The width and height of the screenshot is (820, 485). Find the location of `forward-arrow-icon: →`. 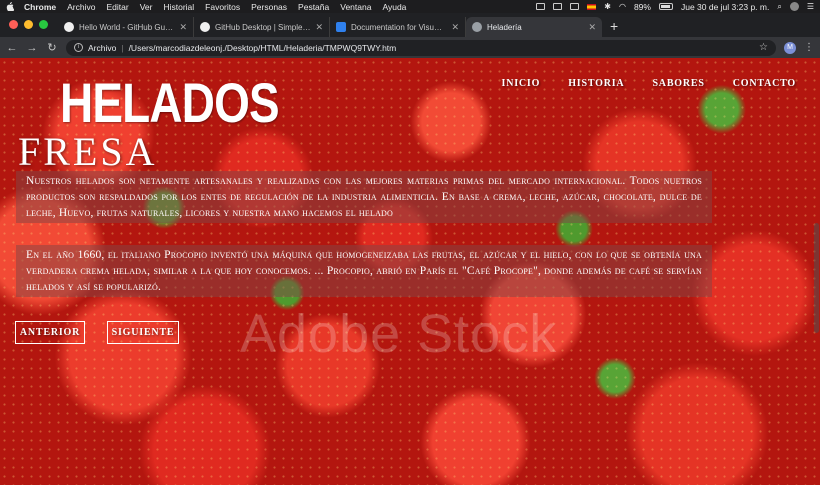

forward-arrow-icon: → is located at coordinates (32, 48).